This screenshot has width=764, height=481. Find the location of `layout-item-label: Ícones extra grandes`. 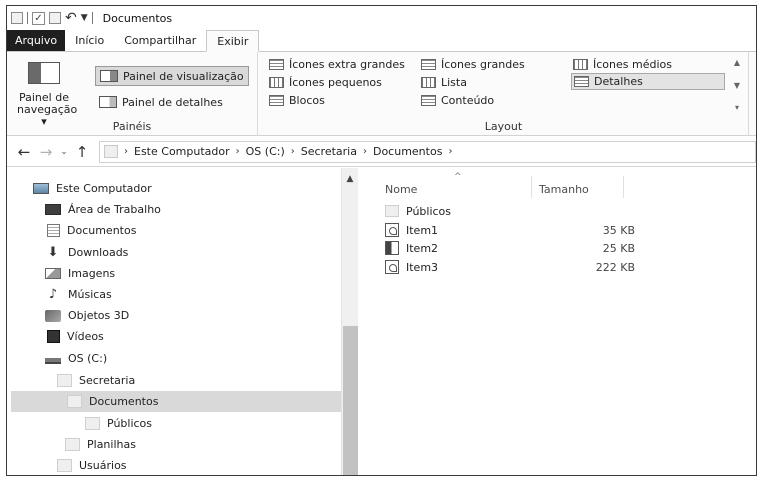

layout-item-label: Ícones extra grandes is located at coordinates (347, 64).